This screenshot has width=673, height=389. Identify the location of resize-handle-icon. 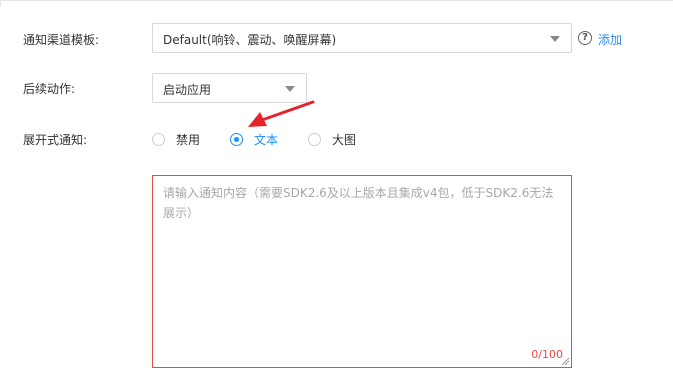
(565, 361).